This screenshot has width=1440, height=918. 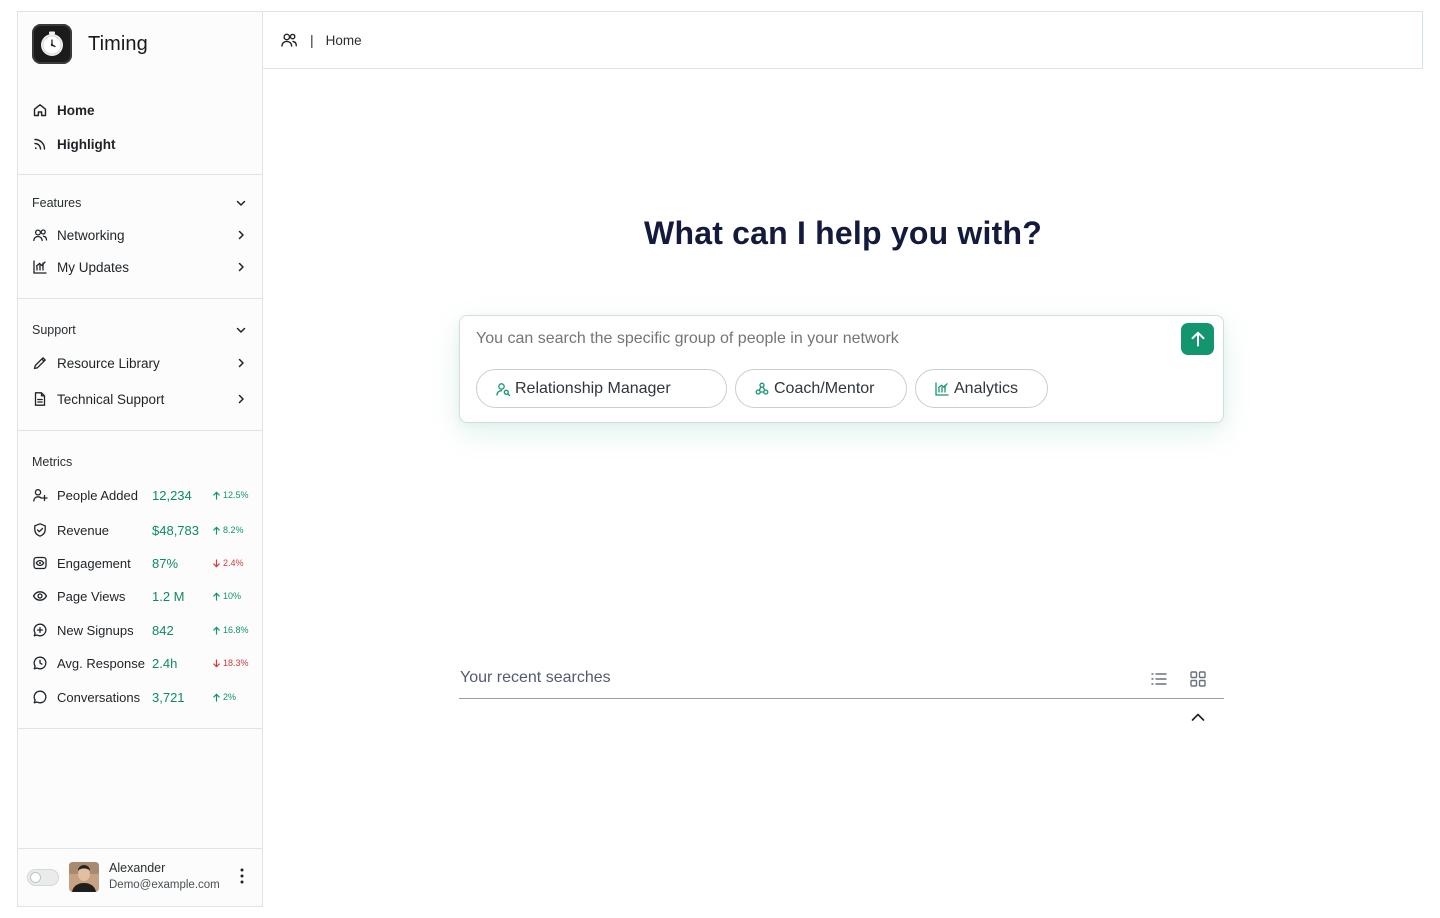 What do you see at coordinates (233, 563) in the screenshot?
I see `metric-delta-value: 2.4%` at bounding box center [233, 563].